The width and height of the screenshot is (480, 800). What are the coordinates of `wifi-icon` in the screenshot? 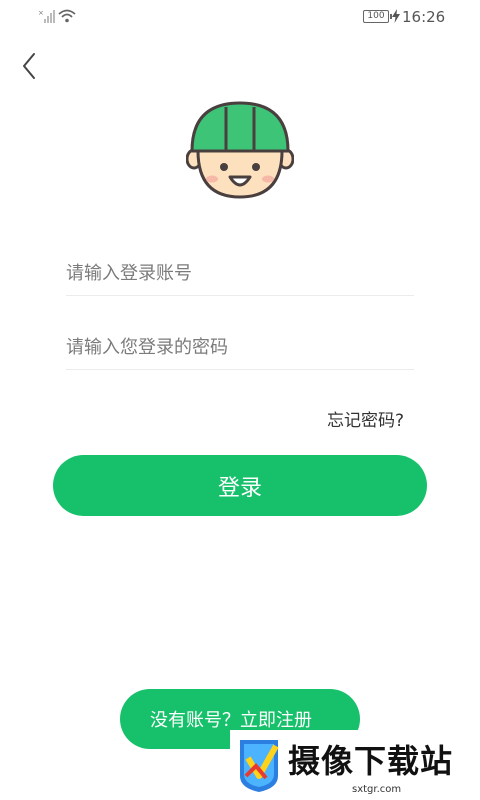 It's located at (67, 16).